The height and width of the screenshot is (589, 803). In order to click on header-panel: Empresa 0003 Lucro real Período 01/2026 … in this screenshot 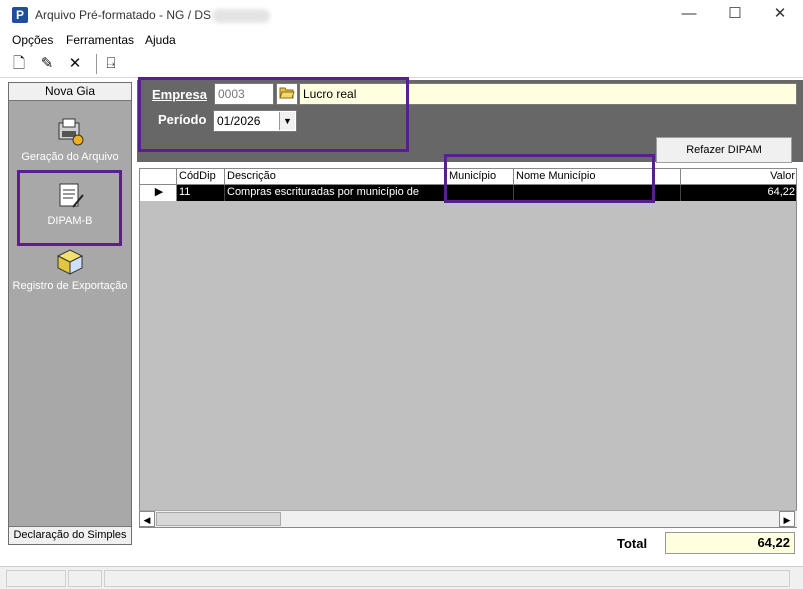, I will do `click(470, 121)`.